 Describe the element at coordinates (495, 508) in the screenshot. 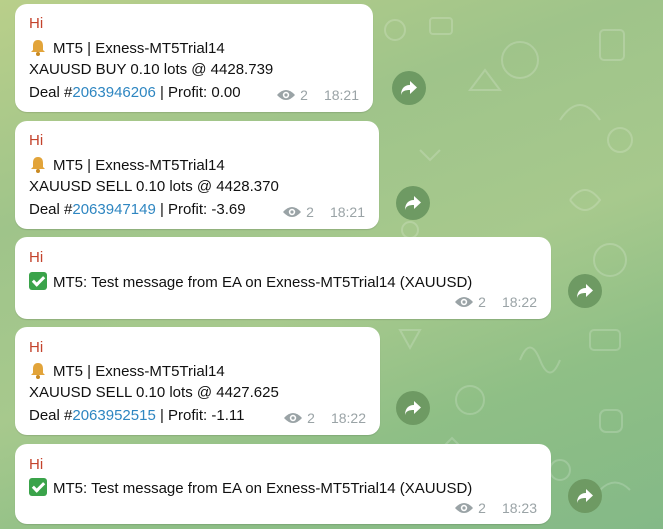

I see `message-meta: 2 18:23` at that location.